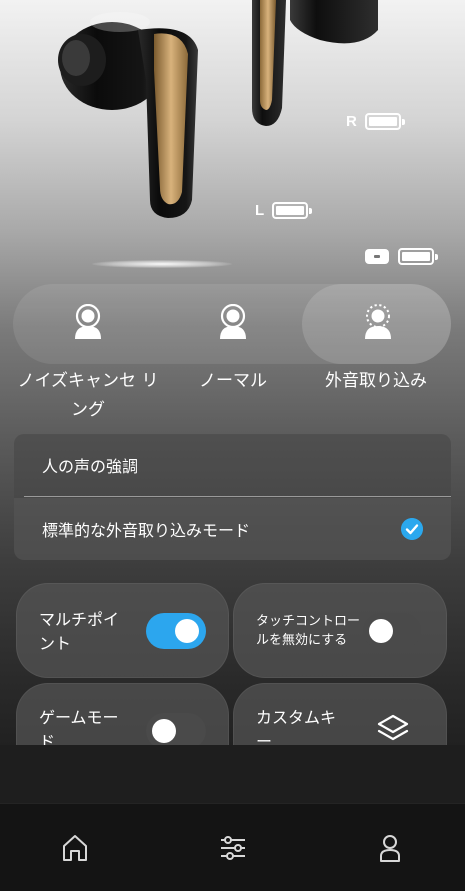 Image resolution: width=465 pixels, height=891 pixels. Describe the element at coordinates (378, 321) in the screenshot. I see `ambient-person-icon` at that location.